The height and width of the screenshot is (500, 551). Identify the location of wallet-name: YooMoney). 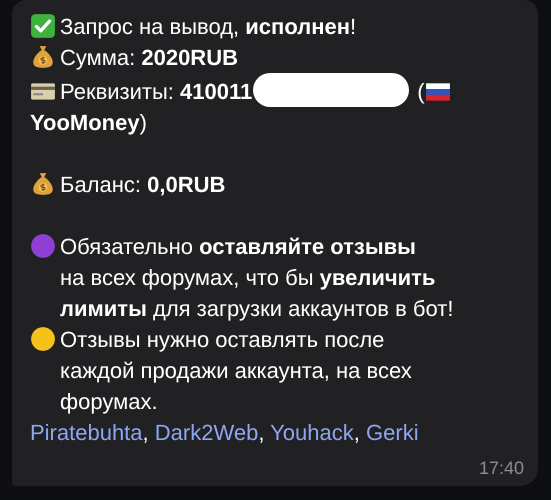
(88, 122).